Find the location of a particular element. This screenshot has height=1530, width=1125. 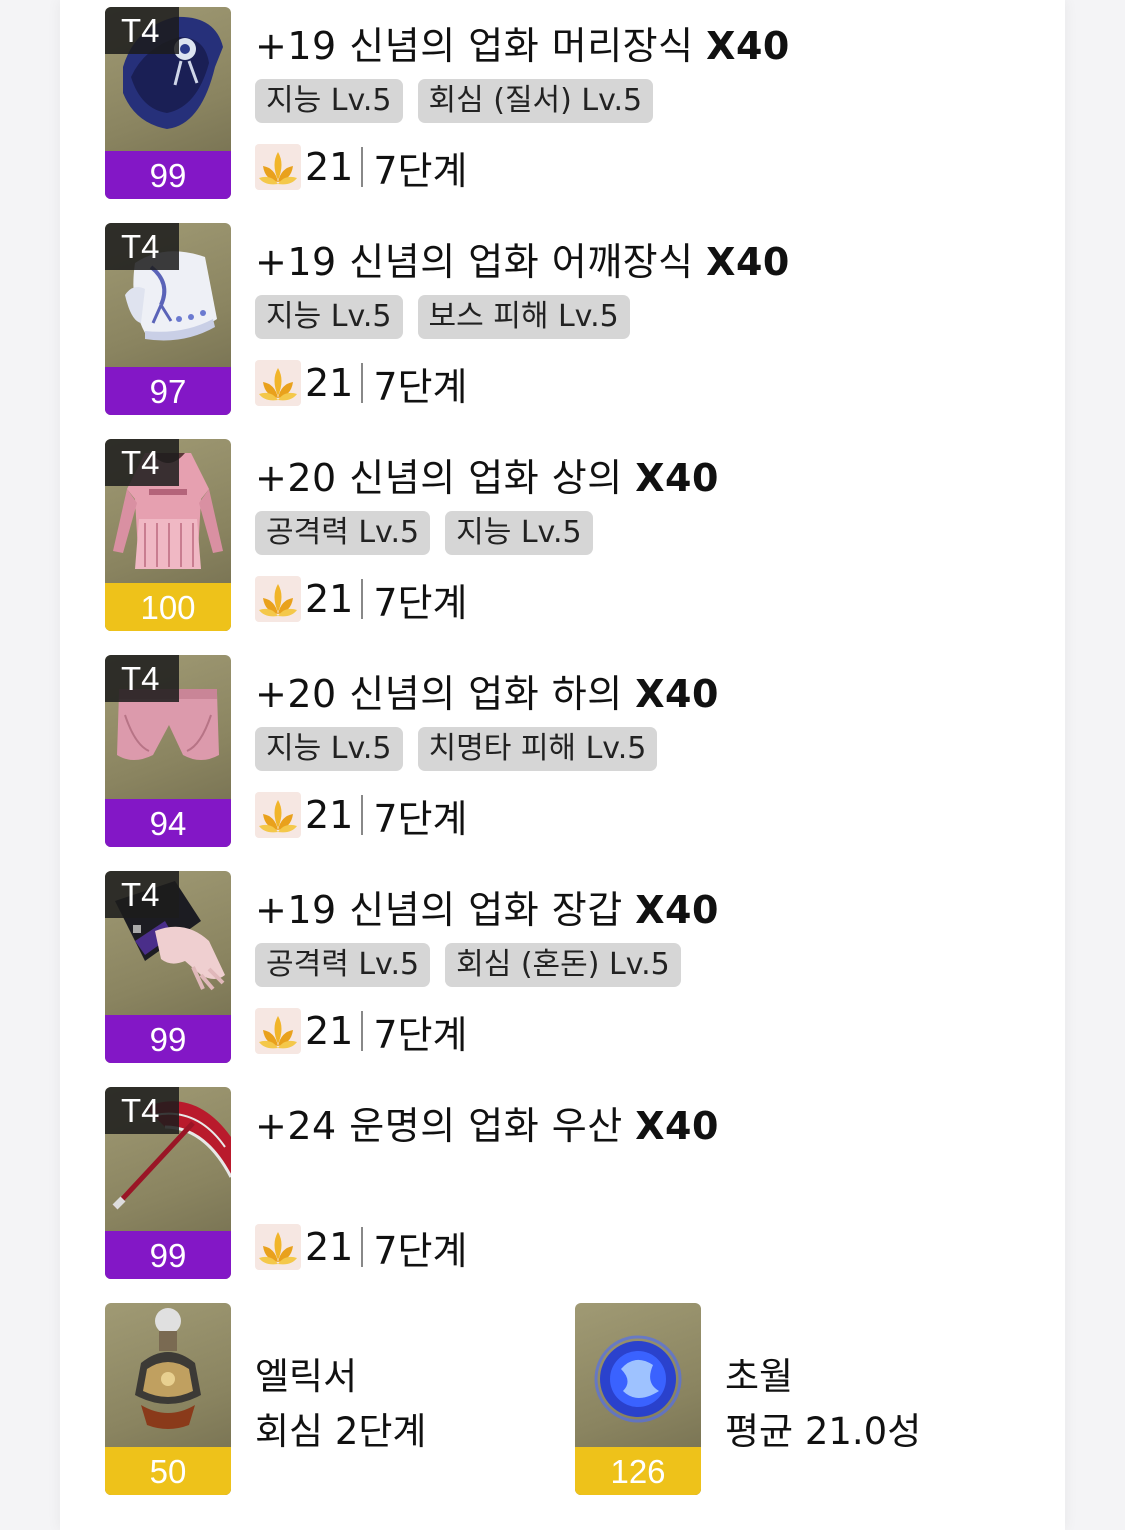

engraving-tag: 보스 피해 Lv.5 is located at coordinates (523, 317).